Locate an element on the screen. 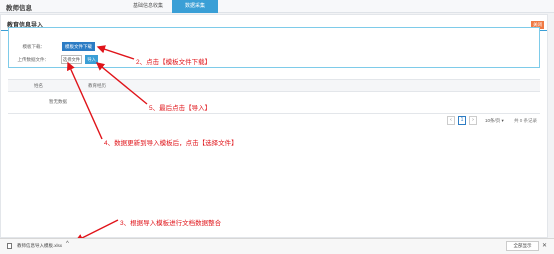  annotation-step-3: 3、根据导入模板进行文档数据整合 is located at coordinates (171, 223).